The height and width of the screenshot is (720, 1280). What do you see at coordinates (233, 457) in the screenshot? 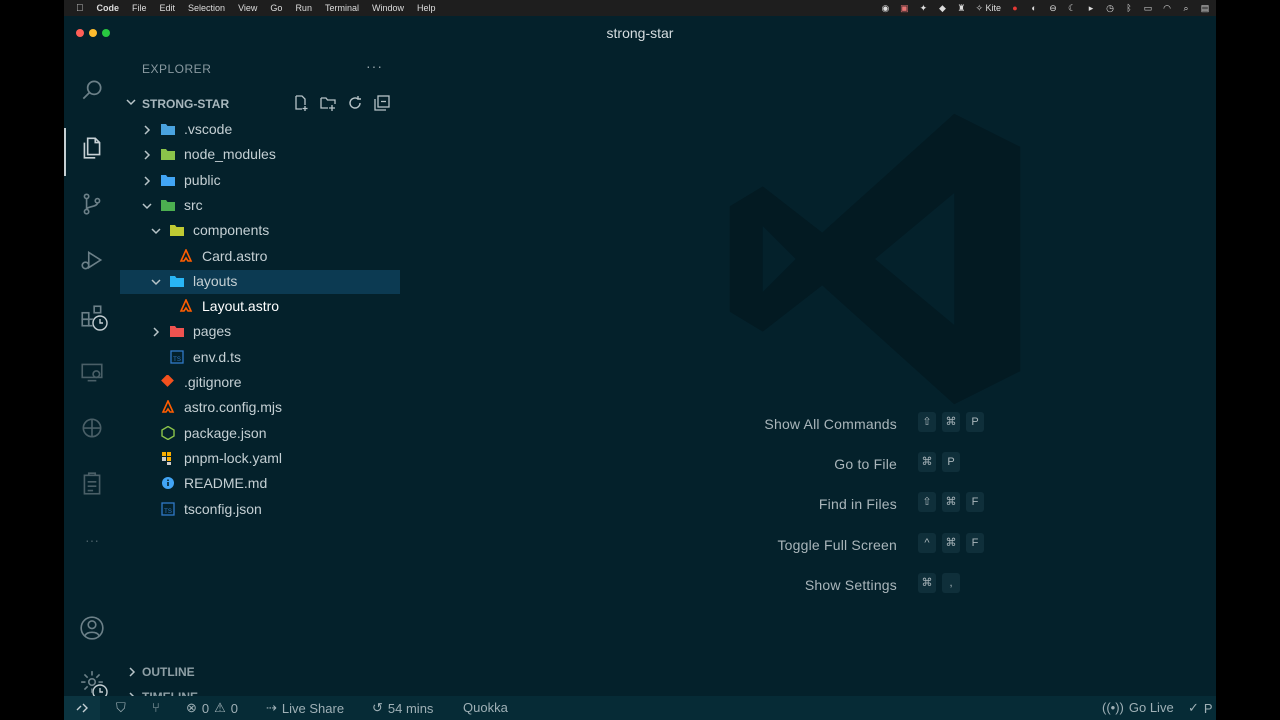
I see `tree-item-label: pnpm-lock.yaml` at bounding box center [233, 457].